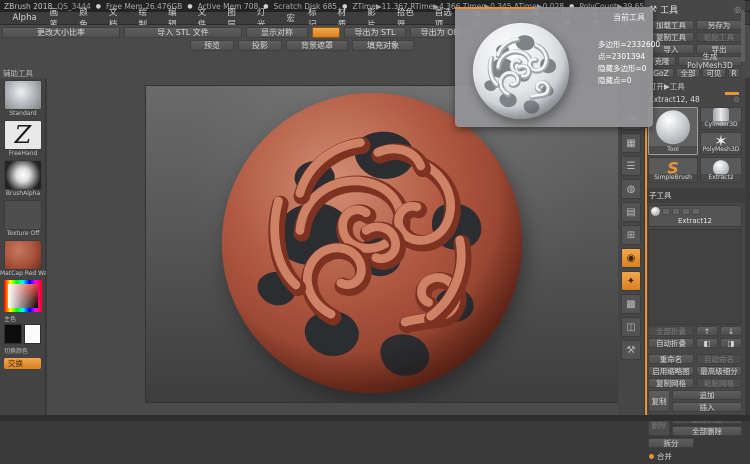  What do you see at coordinates (666, 211) in the screenshot?
I see `eye-icon` at bounding box center [666, 211].